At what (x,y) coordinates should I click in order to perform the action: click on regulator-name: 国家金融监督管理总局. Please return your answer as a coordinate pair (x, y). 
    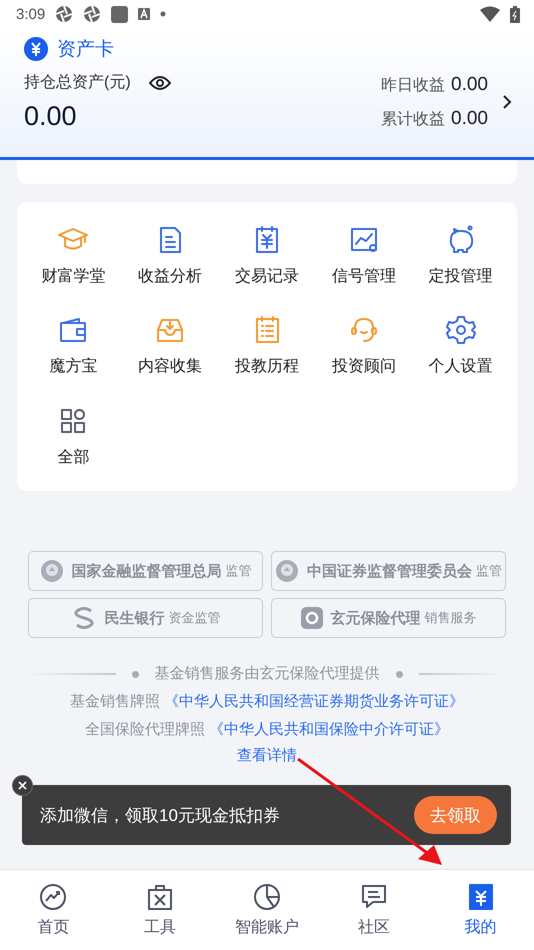
    Looking at the image, I should click on (147, 571).